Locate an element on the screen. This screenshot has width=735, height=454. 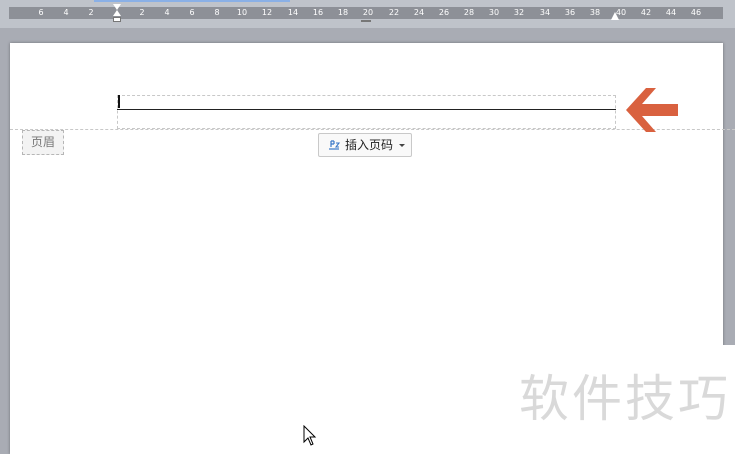
ruler-tick: 20 is located at coordinates (368, 12).